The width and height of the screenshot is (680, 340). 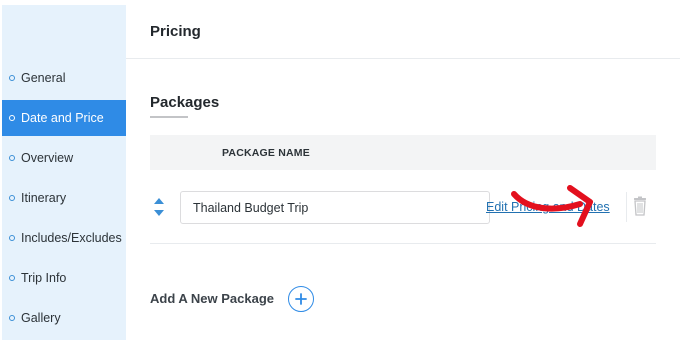 What do you see at coordinates (626, 207) in the screenshot?
I see `row-divider` at bounding box center [626, 207].